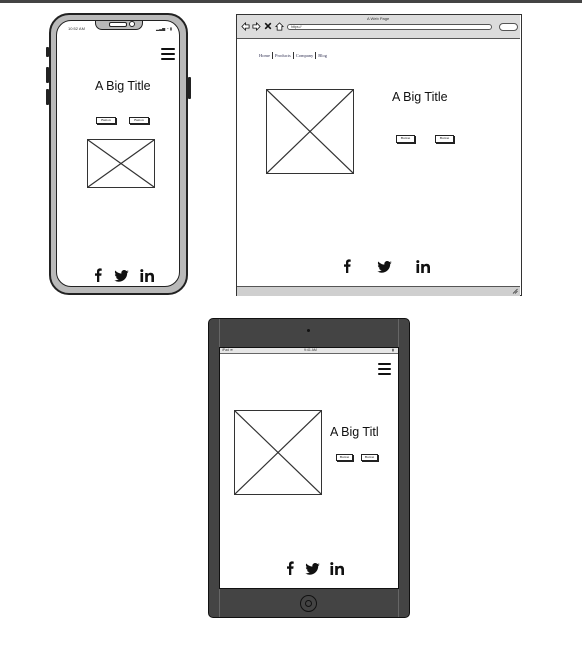  What do you see at coordinates (369, 457) in the screenshot?
I see `tablet-button-2: Button` at bounding box center [369, 457].